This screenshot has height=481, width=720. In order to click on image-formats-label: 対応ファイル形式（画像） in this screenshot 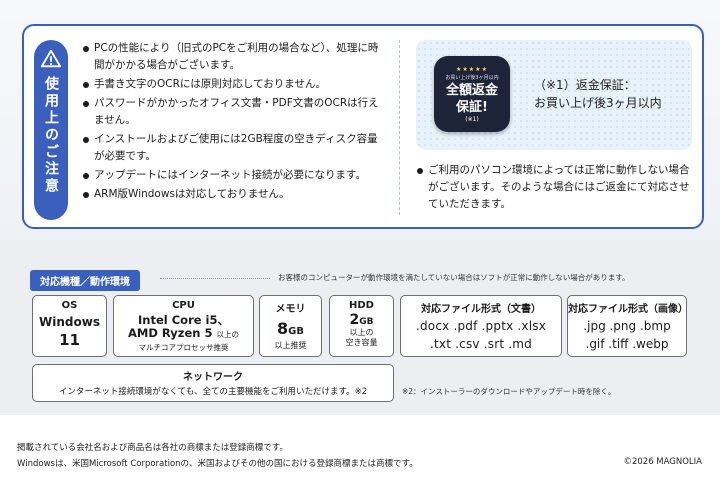, I will do `click(628, 309)`.